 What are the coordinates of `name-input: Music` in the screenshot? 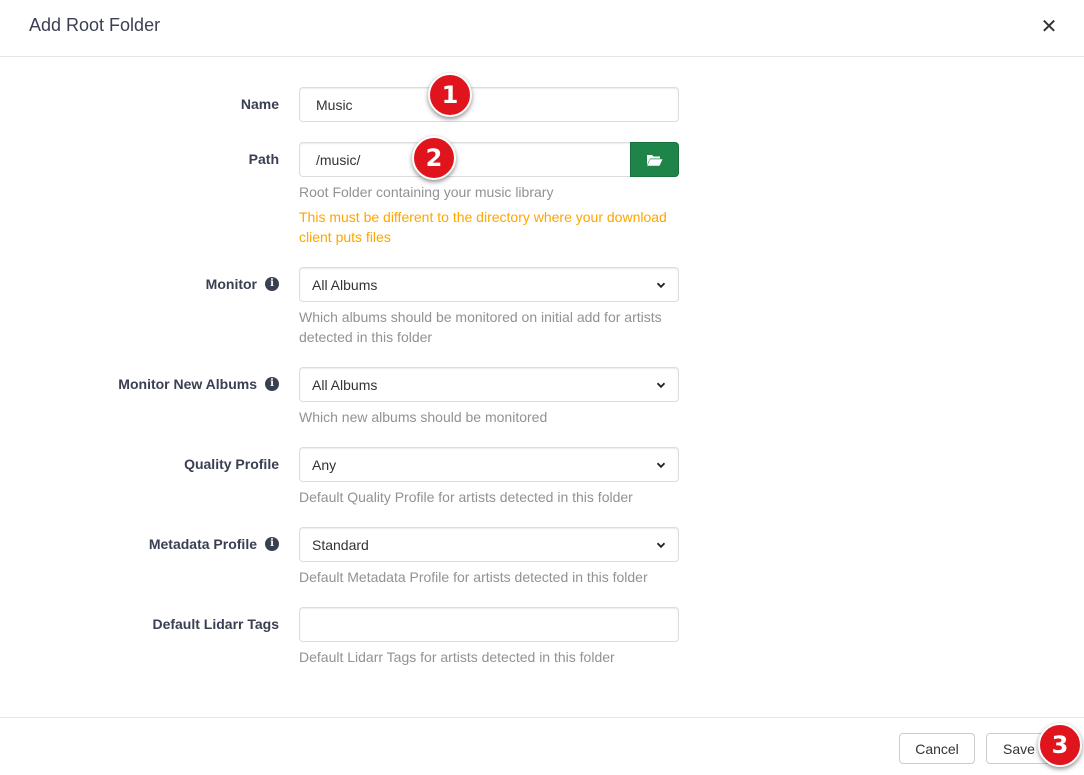 It's located at (489, 104).